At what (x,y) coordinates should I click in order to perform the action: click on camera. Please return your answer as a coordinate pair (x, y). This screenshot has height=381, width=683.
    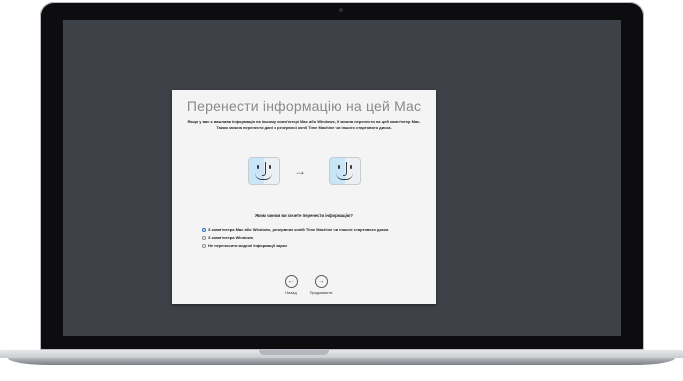
    Looking at the image, I should click on (341, 10).